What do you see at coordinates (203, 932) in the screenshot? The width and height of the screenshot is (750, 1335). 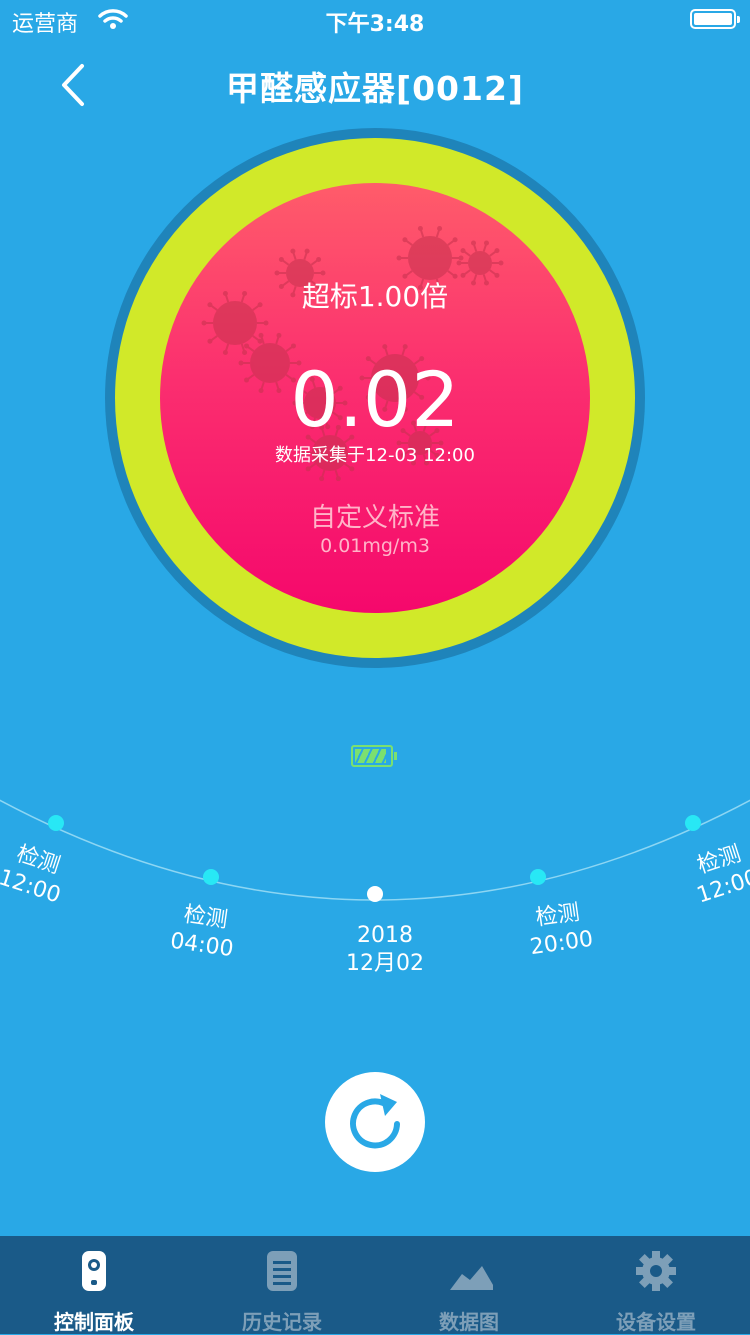 I see `timeline-label: 检测 04:00` at bounding box center [203, 932].